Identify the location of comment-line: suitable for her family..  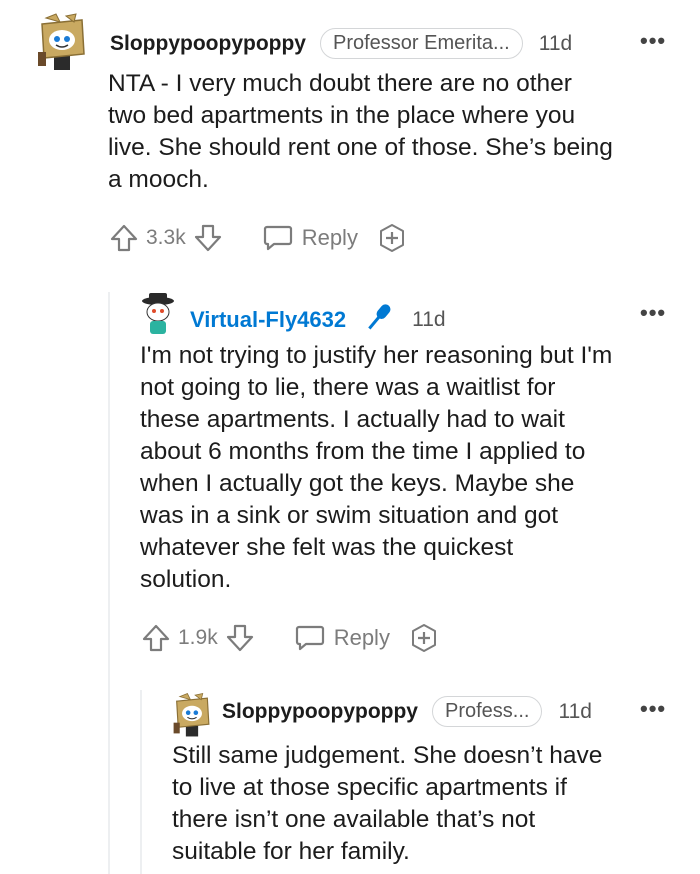
(291, 851).